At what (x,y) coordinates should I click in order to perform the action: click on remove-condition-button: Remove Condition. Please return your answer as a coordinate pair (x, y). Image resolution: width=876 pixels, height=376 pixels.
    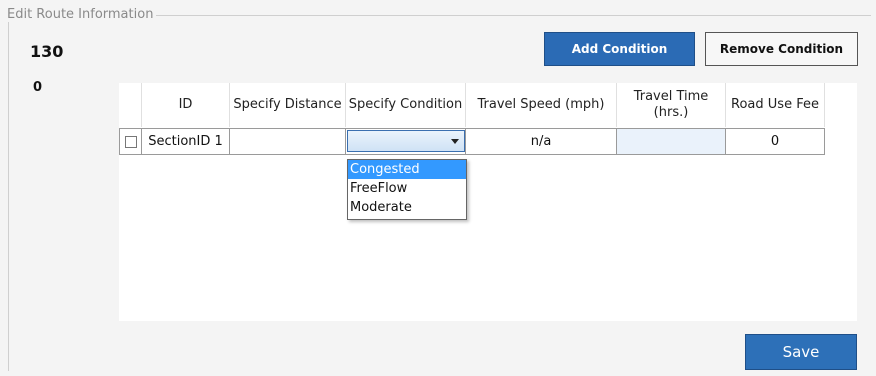
    Looking at the image, I should click on (781, 49).